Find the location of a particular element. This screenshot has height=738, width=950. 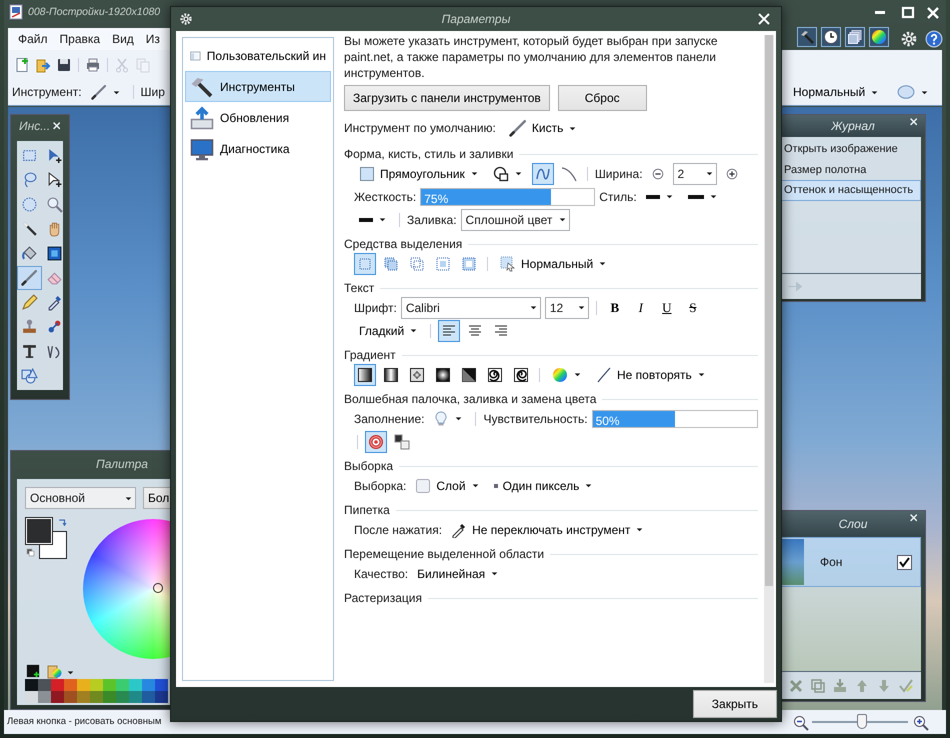

intro-text: Вы можете указать инструмент, который будет выбран при запуске paint.net, а также параметры по умолчанию для элементов панели инструментов. is located at coordinates (531, 57).